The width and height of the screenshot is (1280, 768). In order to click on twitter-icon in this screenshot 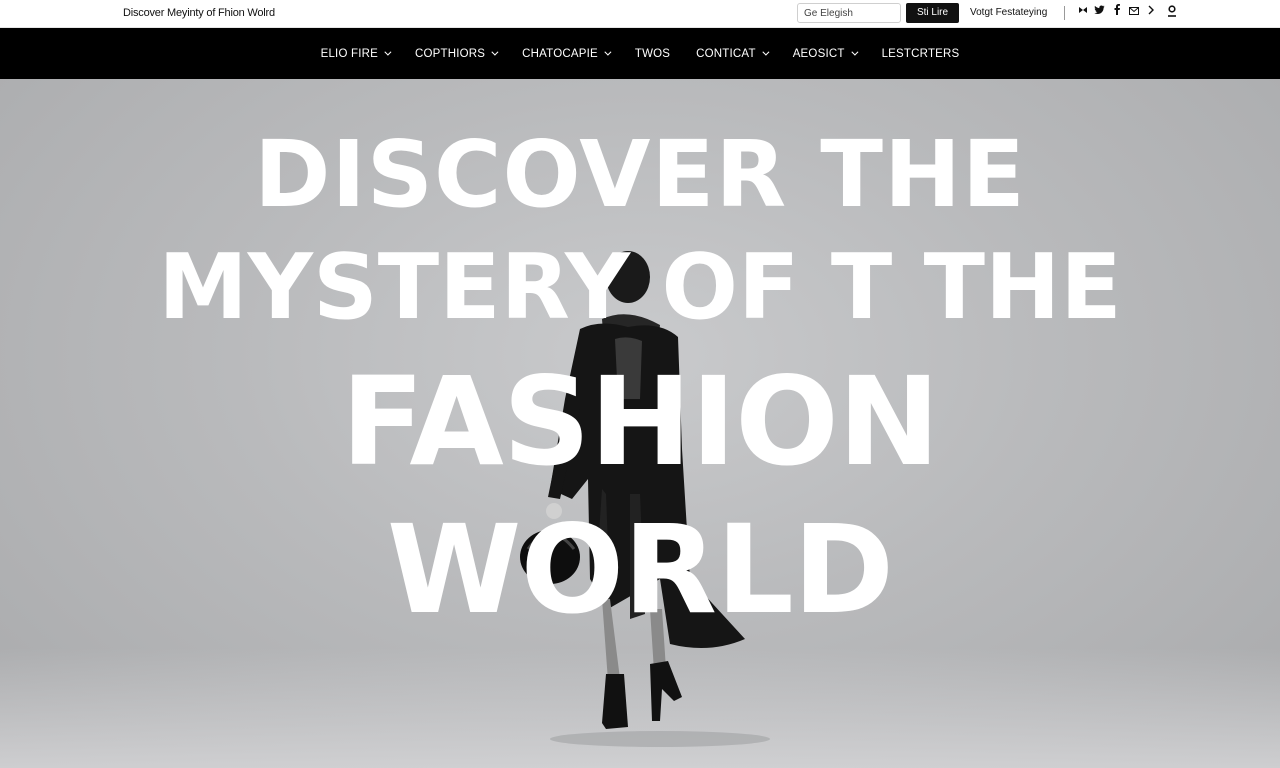, I will do `click(1099, 13)`.